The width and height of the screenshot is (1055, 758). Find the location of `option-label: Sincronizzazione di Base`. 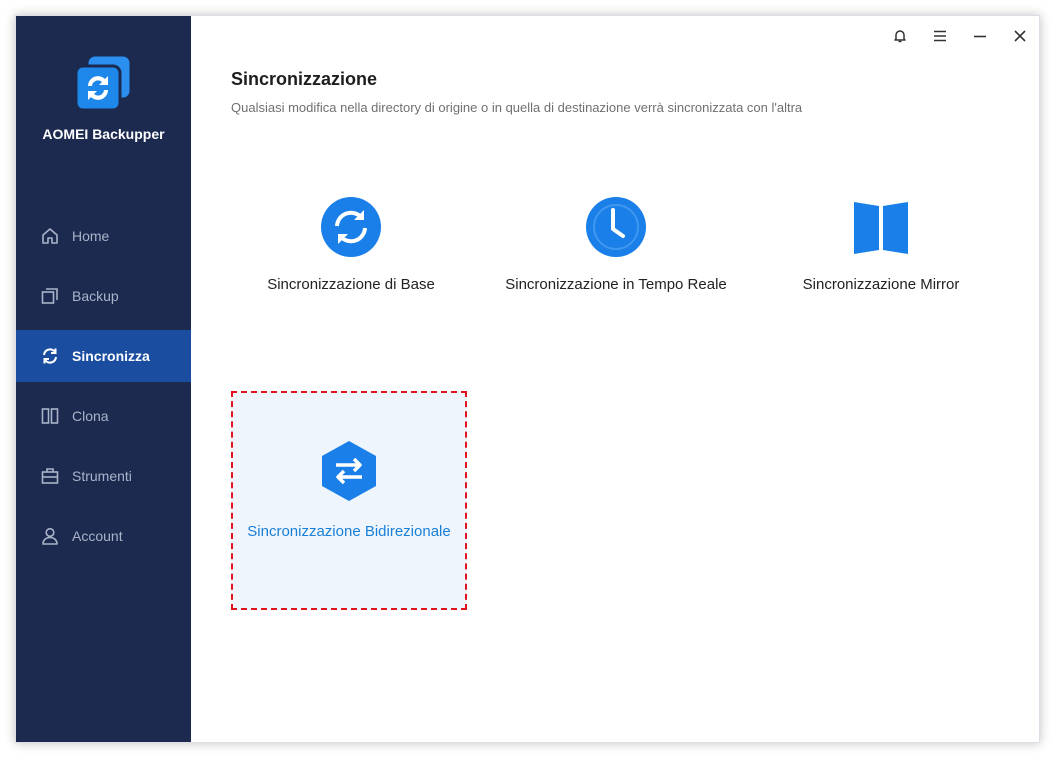

option-label: Sincronizzazione di Base is located at coordinates (351, 284).